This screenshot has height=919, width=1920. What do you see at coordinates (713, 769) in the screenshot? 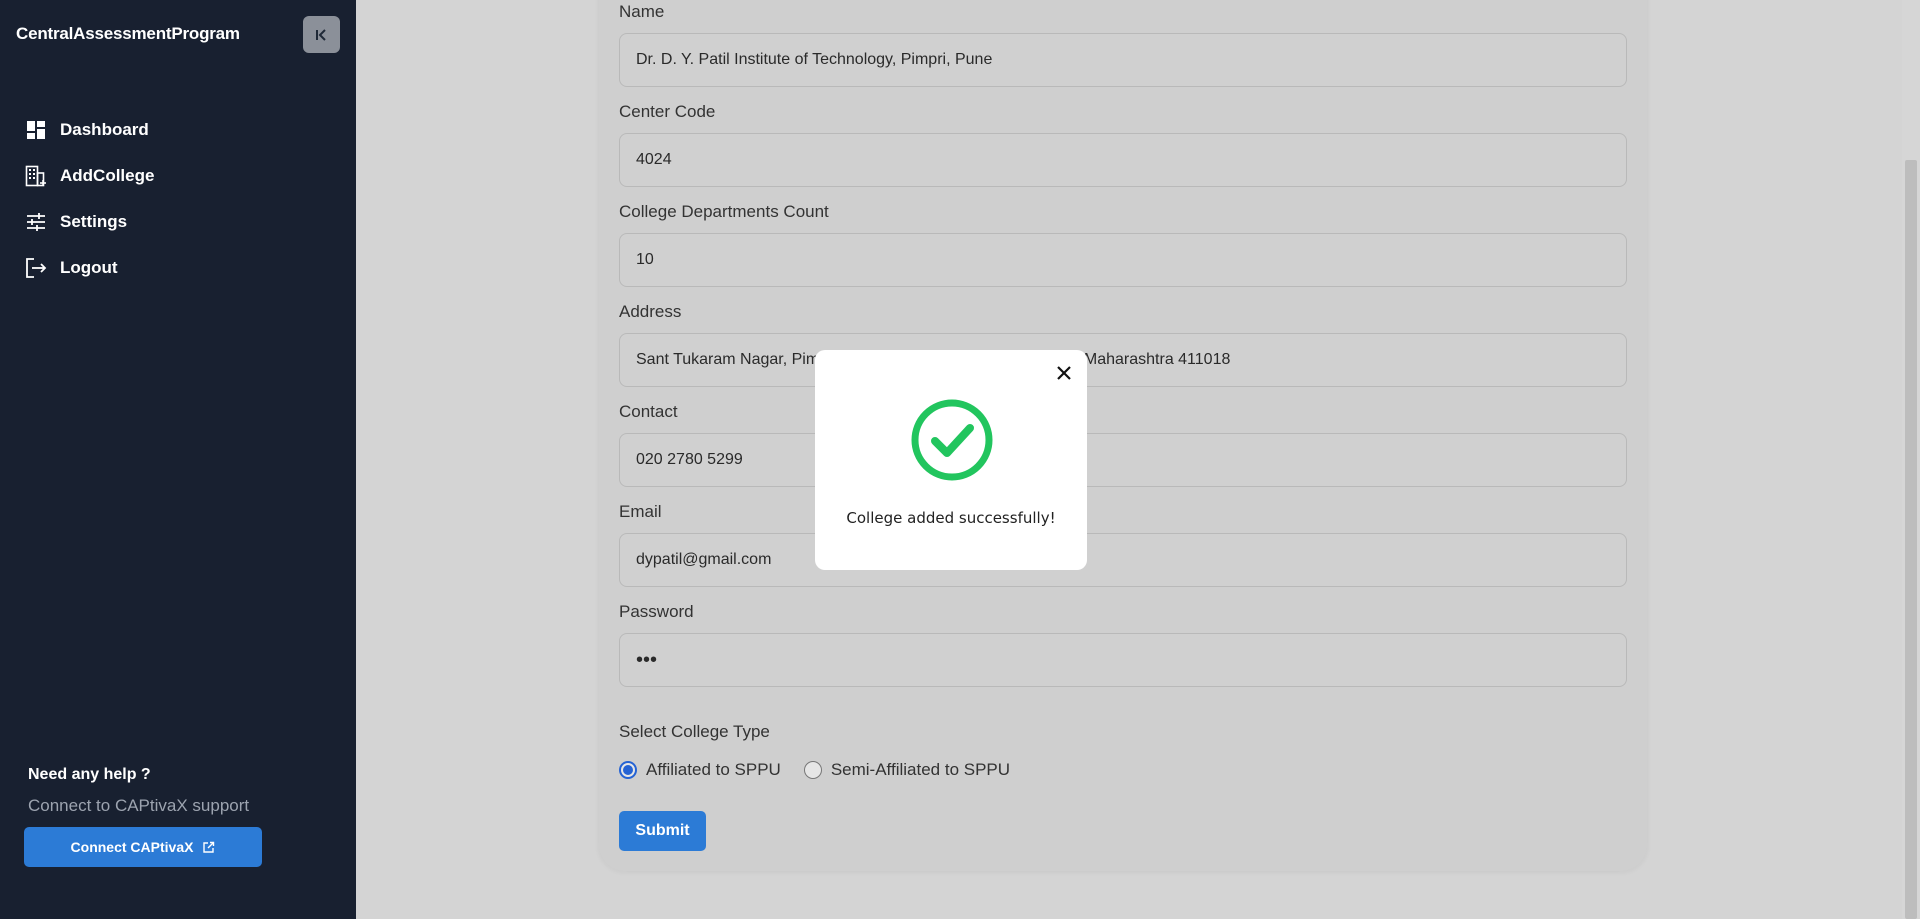
I see `radio-label: Affiliated to SPPU` at bounding box center [713, 769].